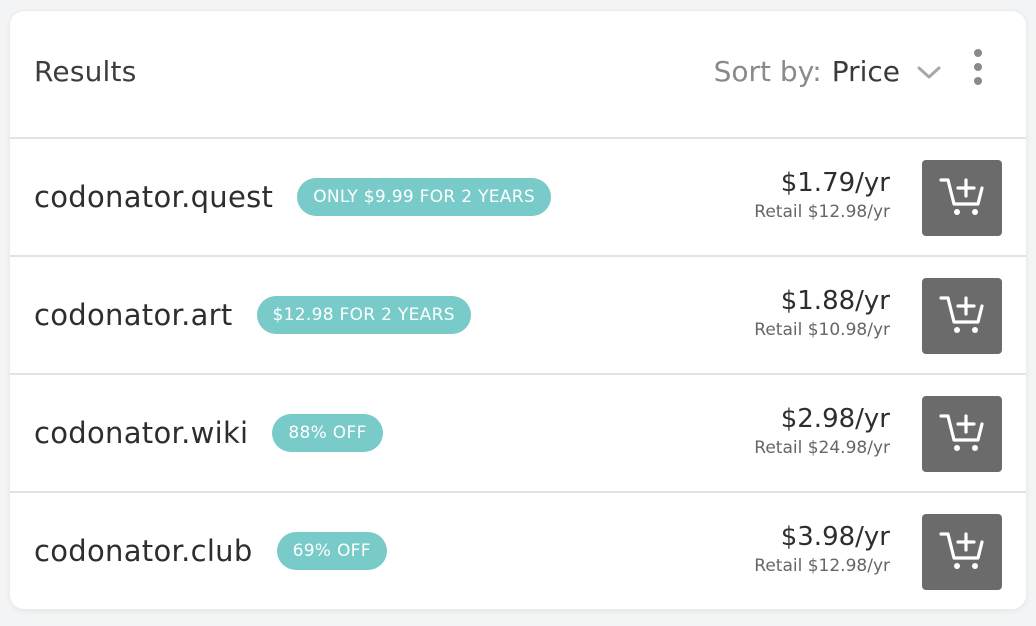 The image size is (1036, 626). What do you see at coordinates (143, 551) in the screenshot?
I see `domain-name: codonator.club` at bounding box center [143, 551].